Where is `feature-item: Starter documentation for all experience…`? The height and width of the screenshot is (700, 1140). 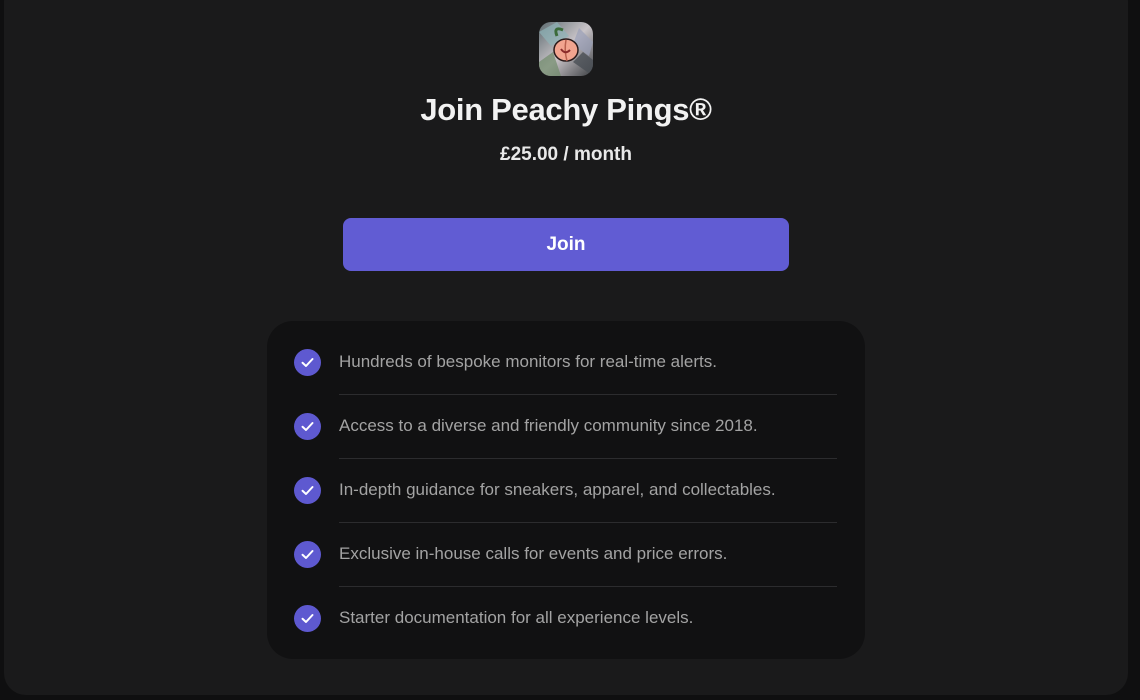 feature-item: Starter documentation for all experience… is located at coordinates (566, 609).